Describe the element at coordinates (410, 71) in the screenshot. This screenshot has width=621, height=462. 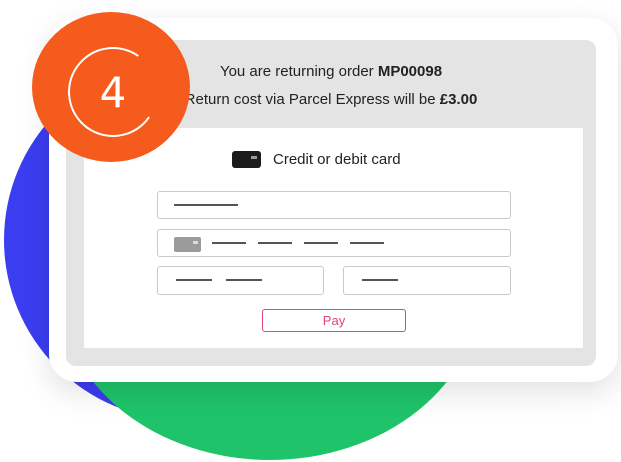
I see `order-id: MP00098` at that location.